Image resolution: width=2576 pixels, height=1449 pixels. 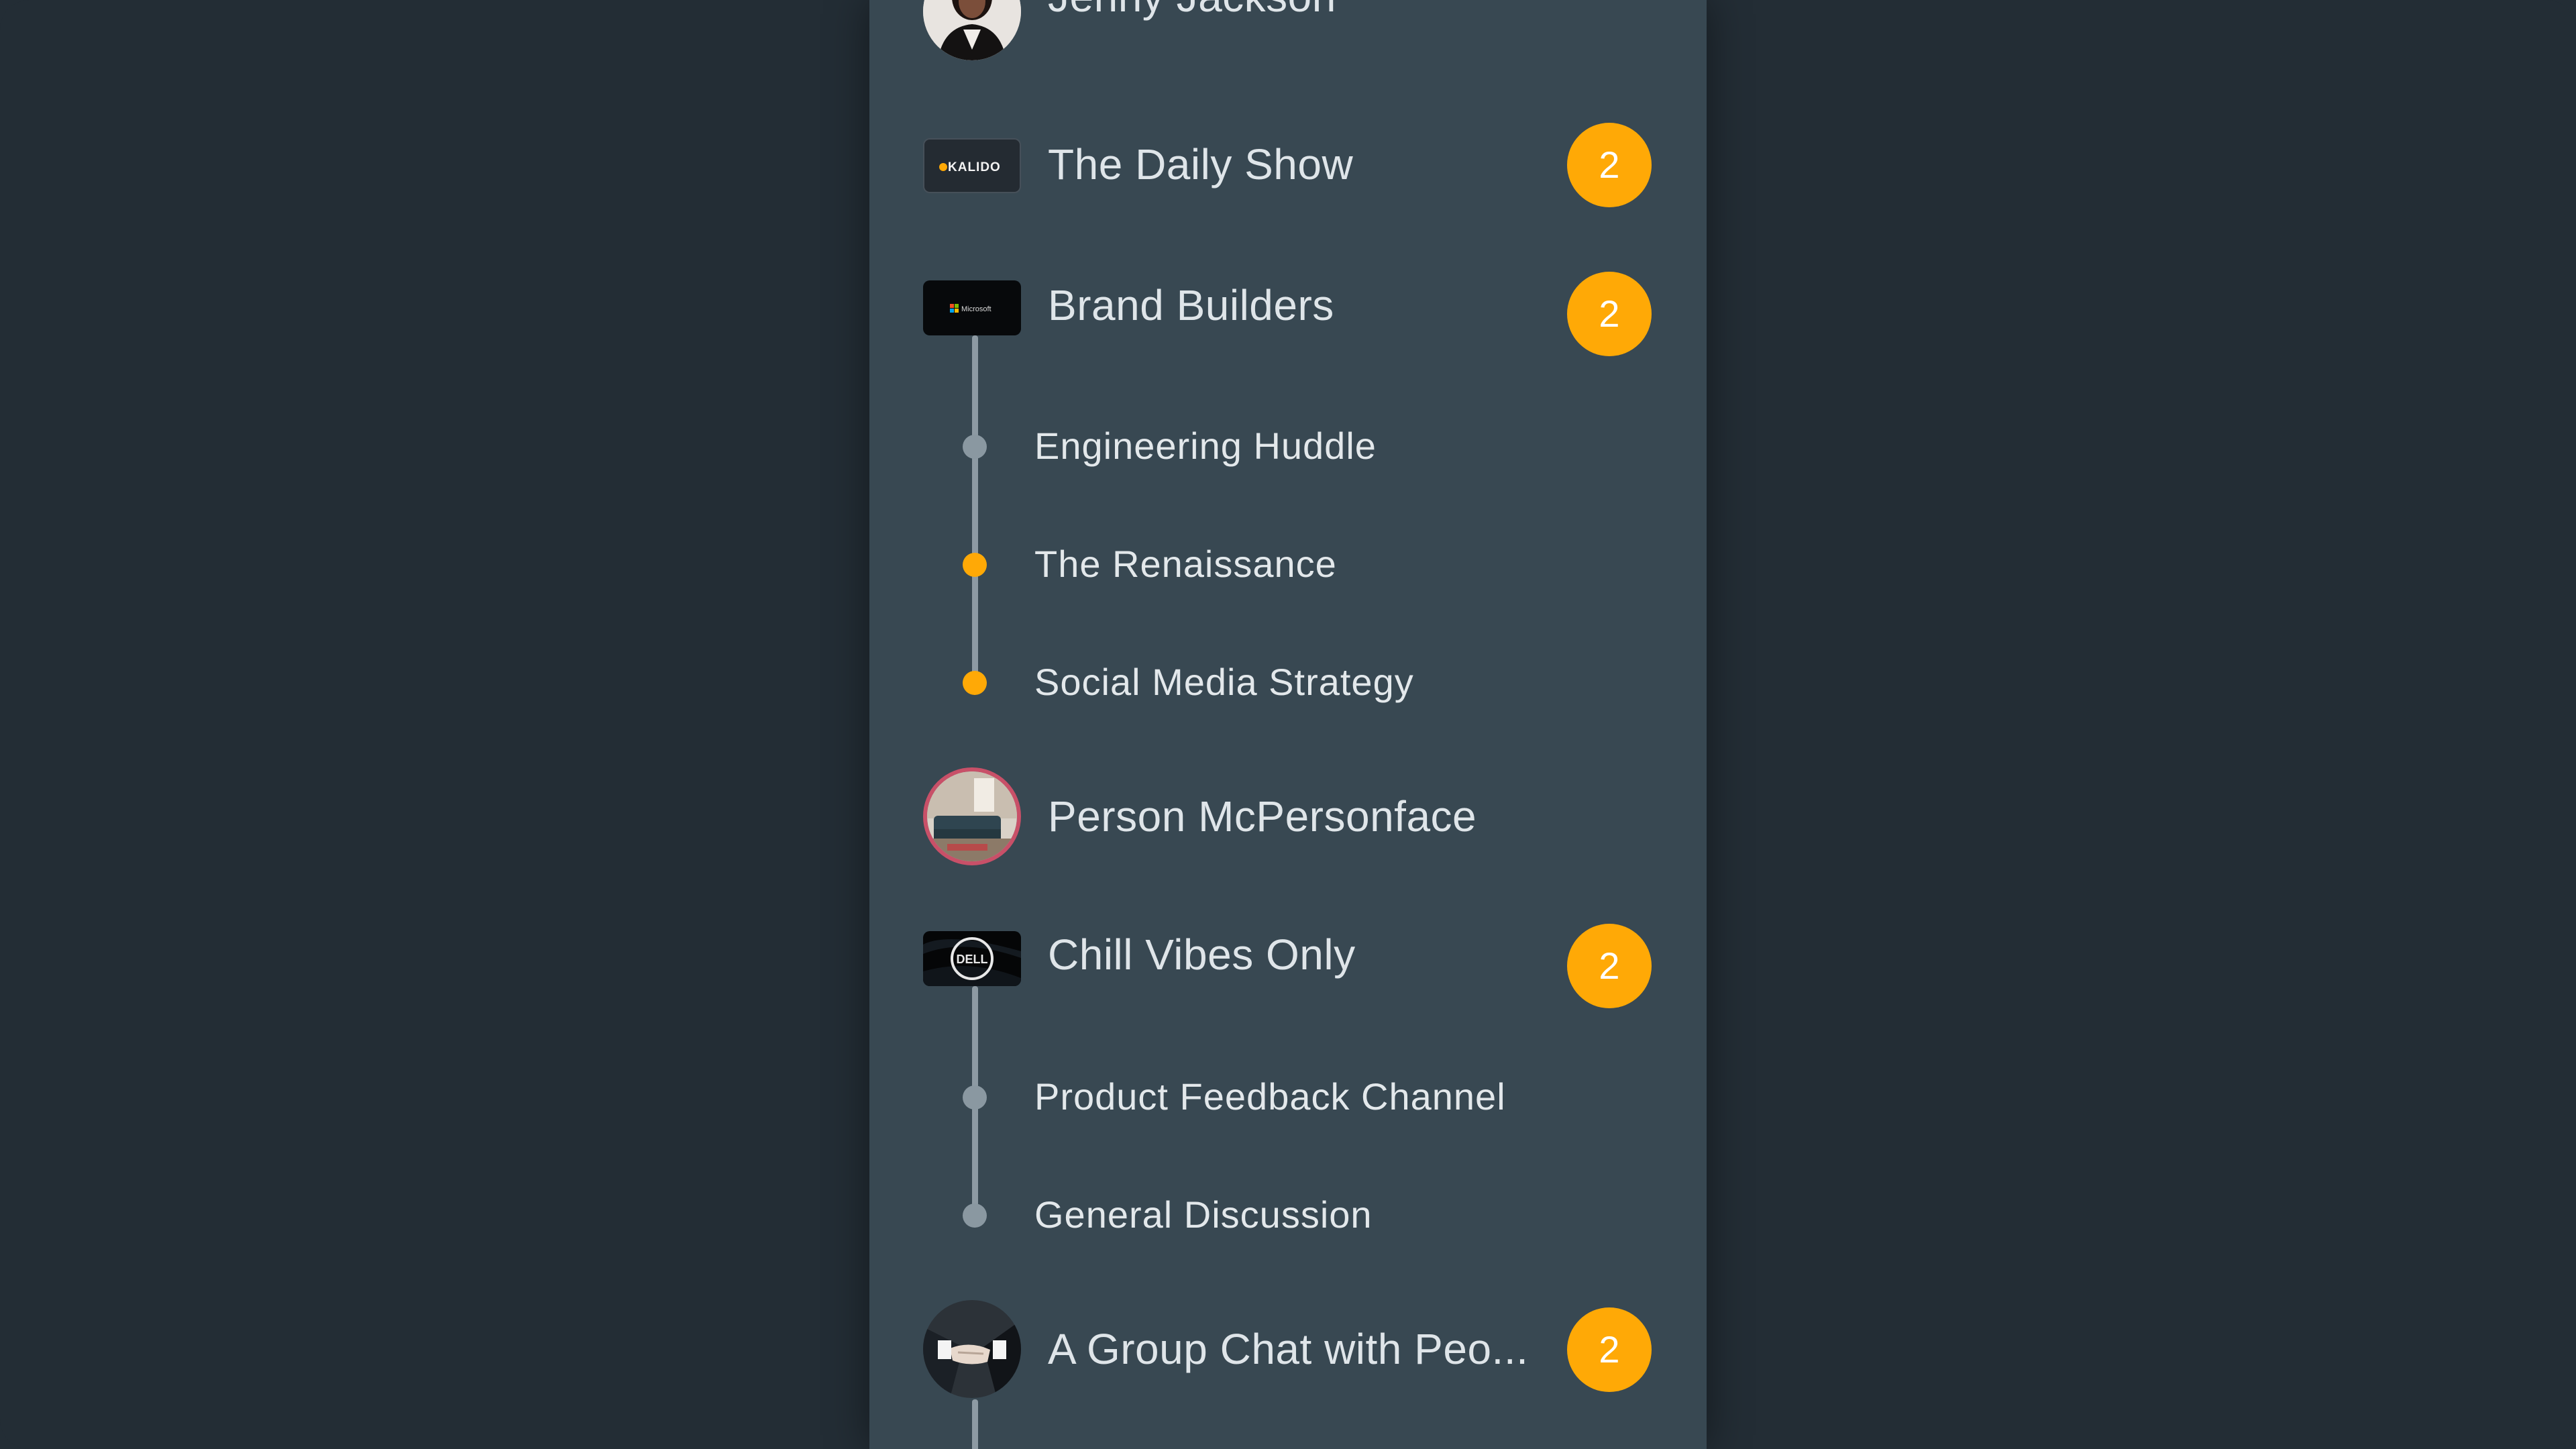 I want to click on microsoft-logo-icon: Microsoft, so click(x=972, y=307).